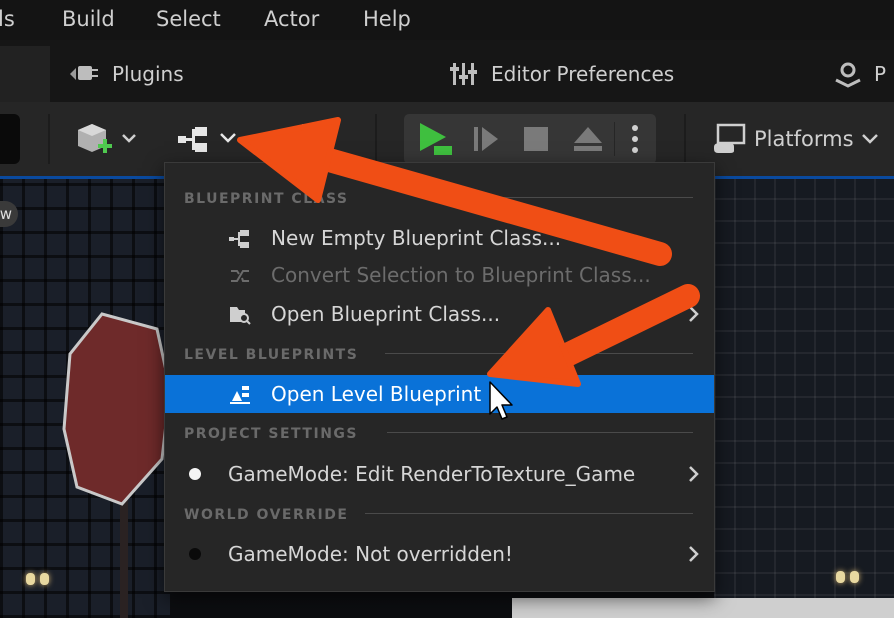 The height and width of the screenshot is (618, 894). I want to click on tab-project-settings-label: P, so click(880, 74).